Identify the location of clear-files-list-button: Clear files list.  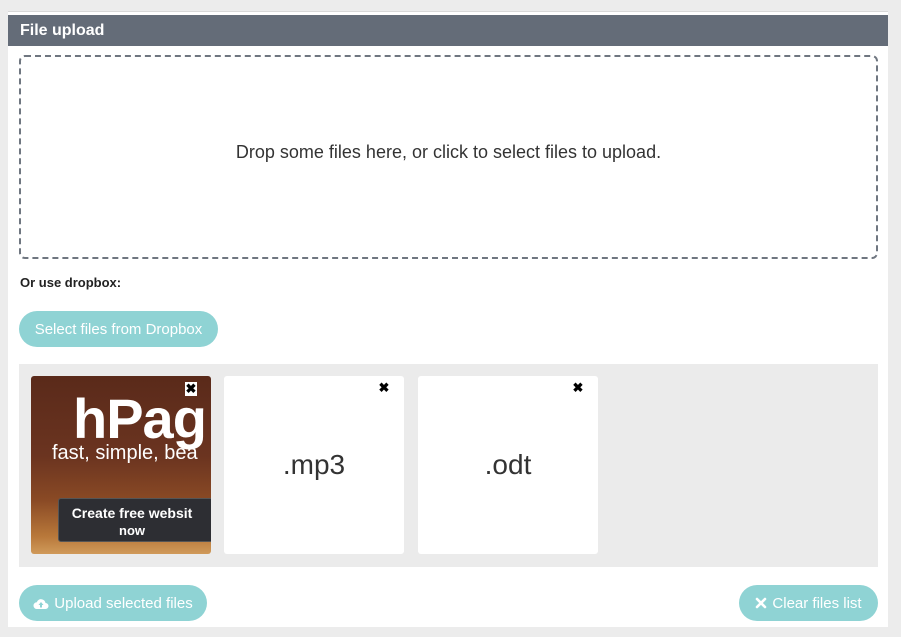
(808, 603).